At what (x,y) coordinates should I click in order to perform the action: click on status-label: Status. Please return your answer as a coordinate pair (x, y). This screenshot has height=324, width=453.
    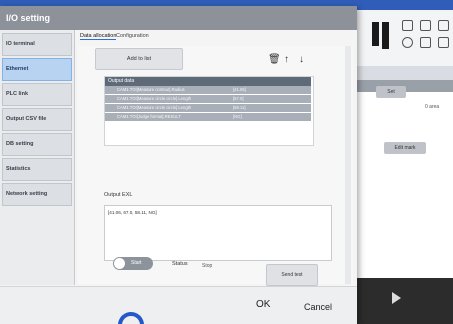
    Looking at the image, I should click on (180, 264).